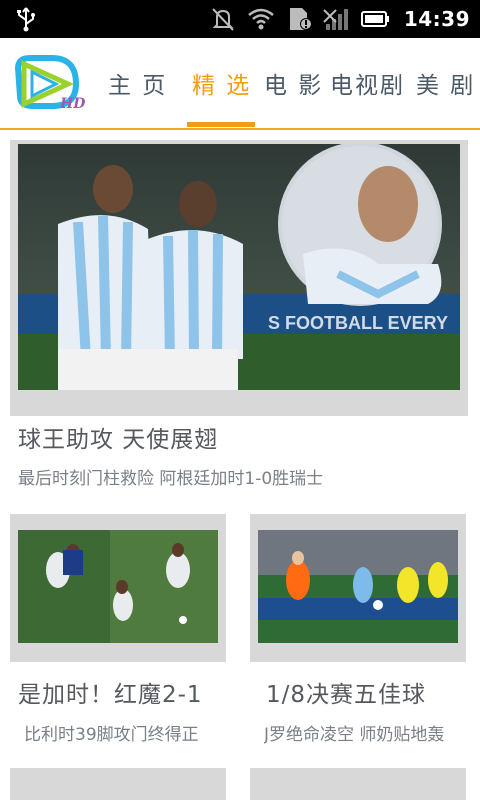  Describe the element at coordinates (436, 19) in the screenshot. I see `clock: 14:39` at that location.